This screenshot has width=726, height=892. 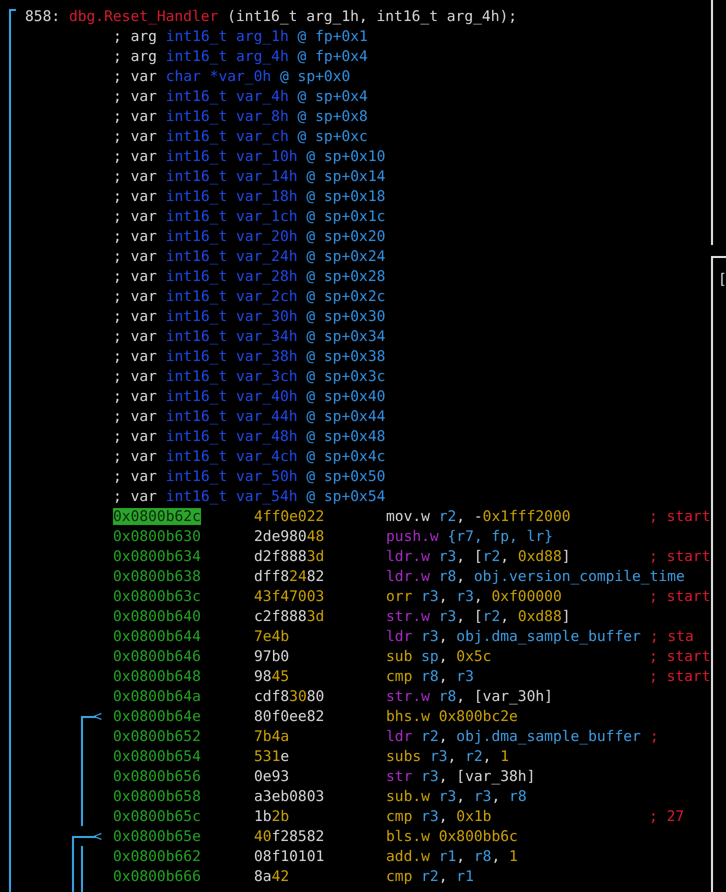 I want to click on comment-text: ;, so click(x=654, y=737).